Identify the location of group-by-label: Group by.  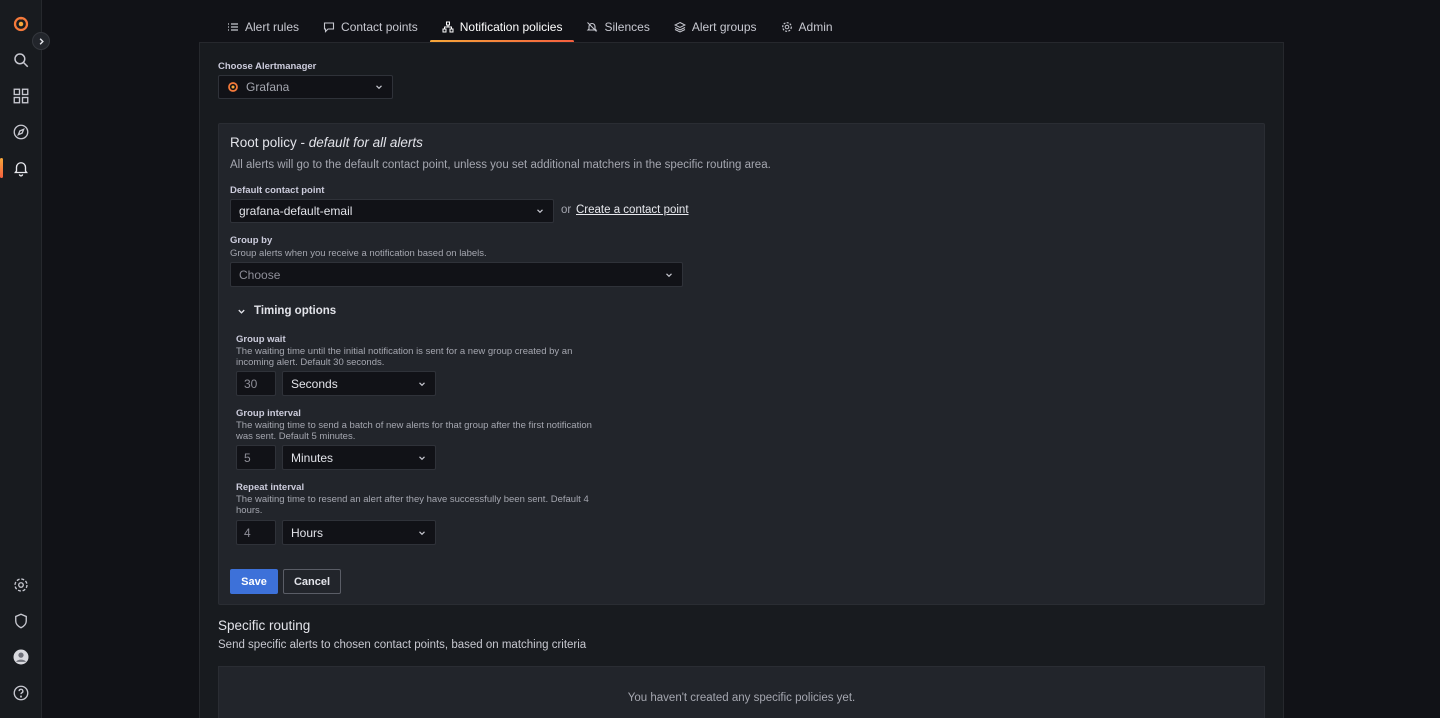
(251, 240).